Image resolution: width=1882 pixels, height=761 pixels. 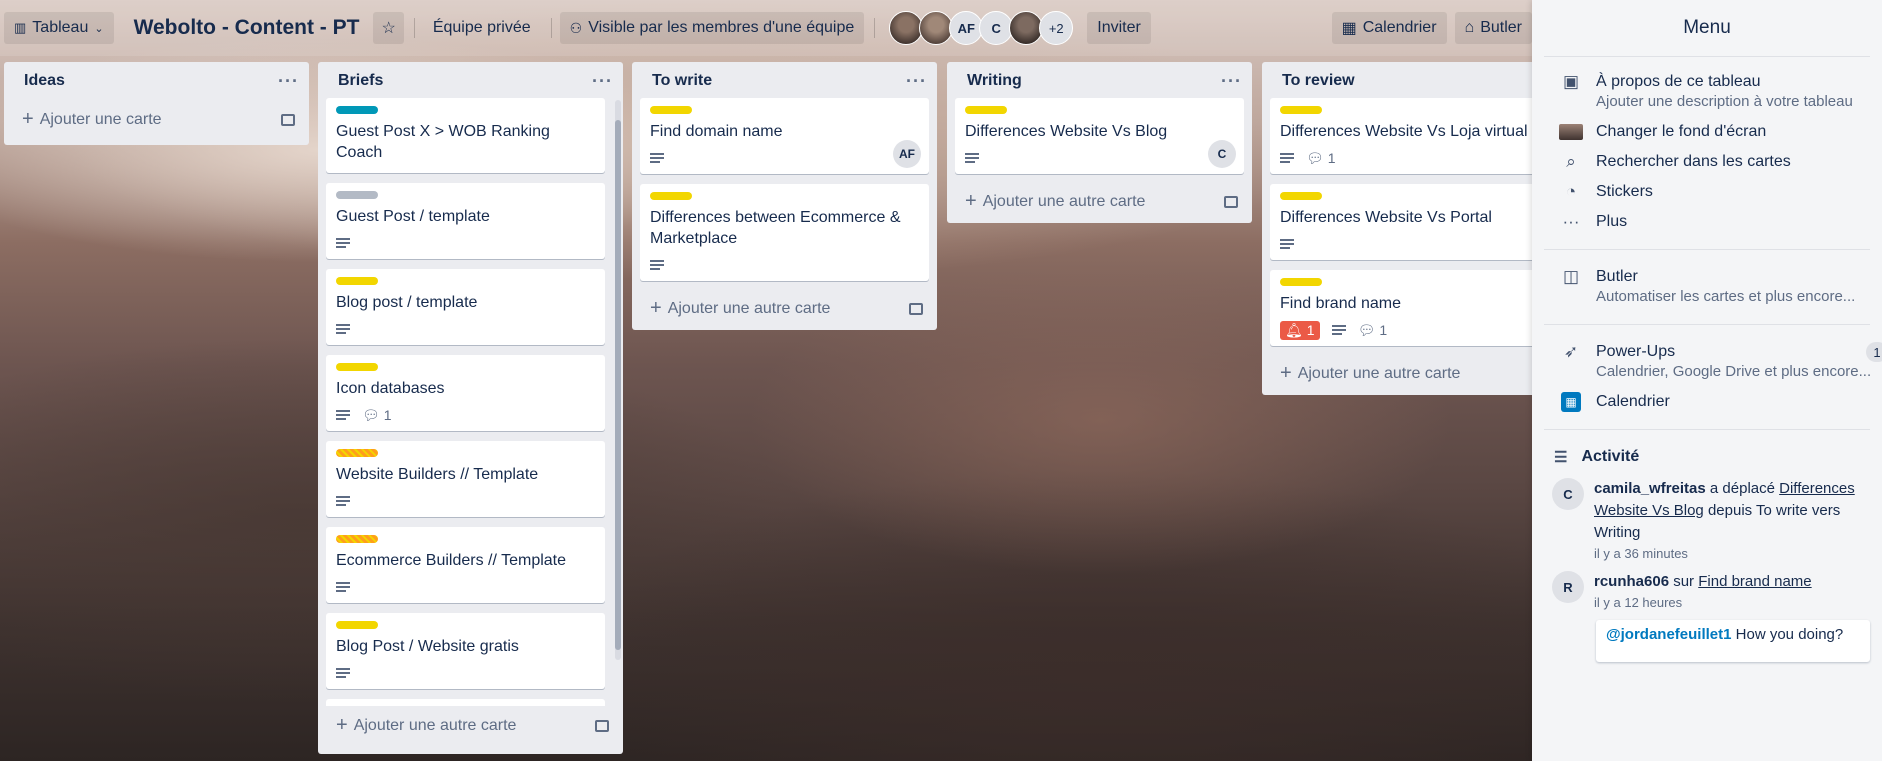 What do you see at coordinates (1119, 28) in the screenshot?
I see `invite-button: Inviter` at bounding box center [1119, 28].